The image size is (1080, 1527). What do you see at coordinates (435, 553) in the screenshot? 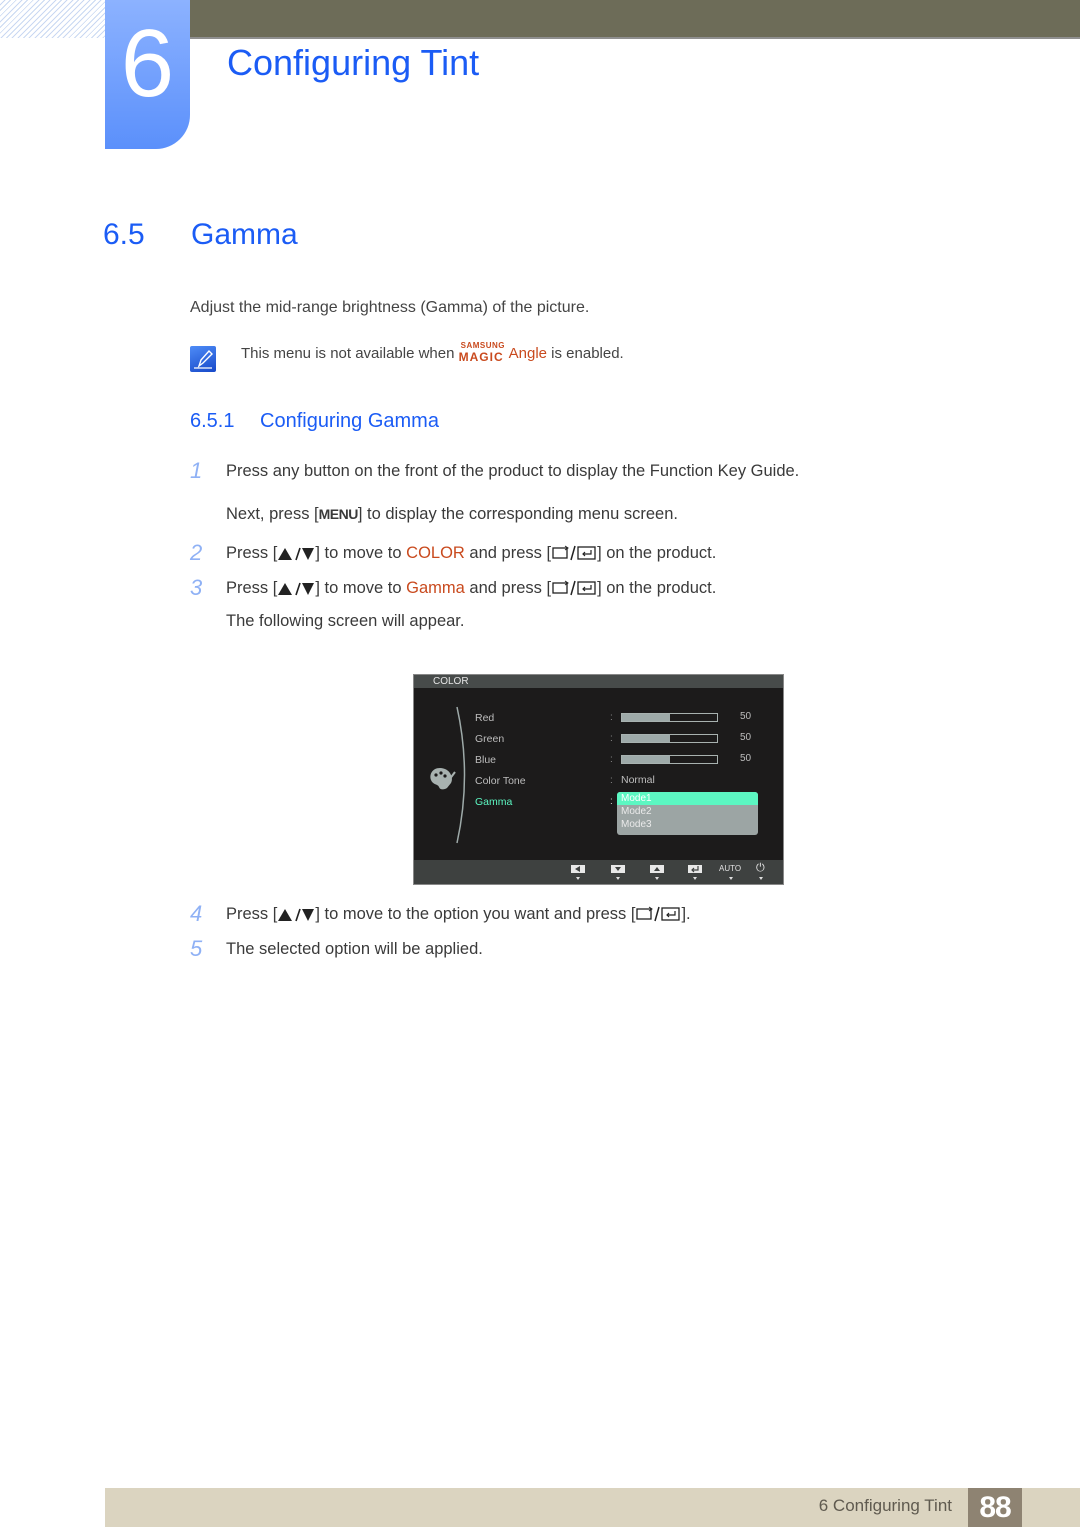
I see `highlight-color: COLOR` at bounding box center [435, 553].